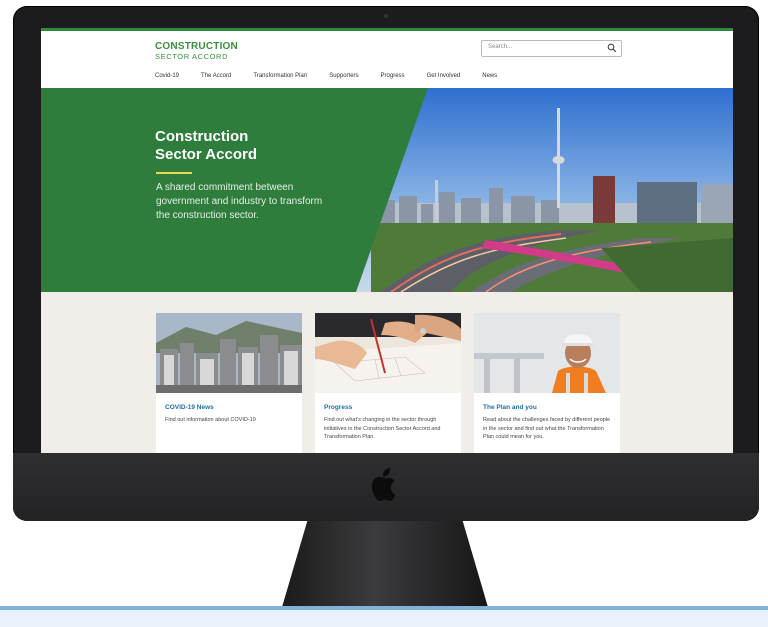 Image resolution: width=768 pixels, height=627 pixels. Describe the element at coordinates (206, 145) in the screenshot. I see `hero-title: Construction Sector Accord` at that location.